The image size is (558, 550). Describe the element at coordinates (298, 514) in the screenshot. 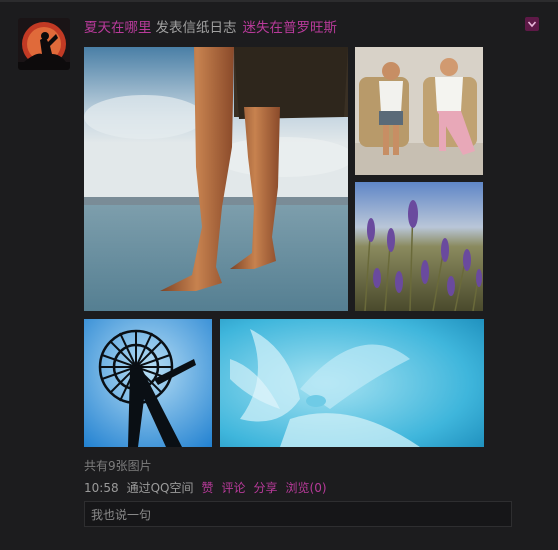

I see `comment-input: 我也说一句` at that location.